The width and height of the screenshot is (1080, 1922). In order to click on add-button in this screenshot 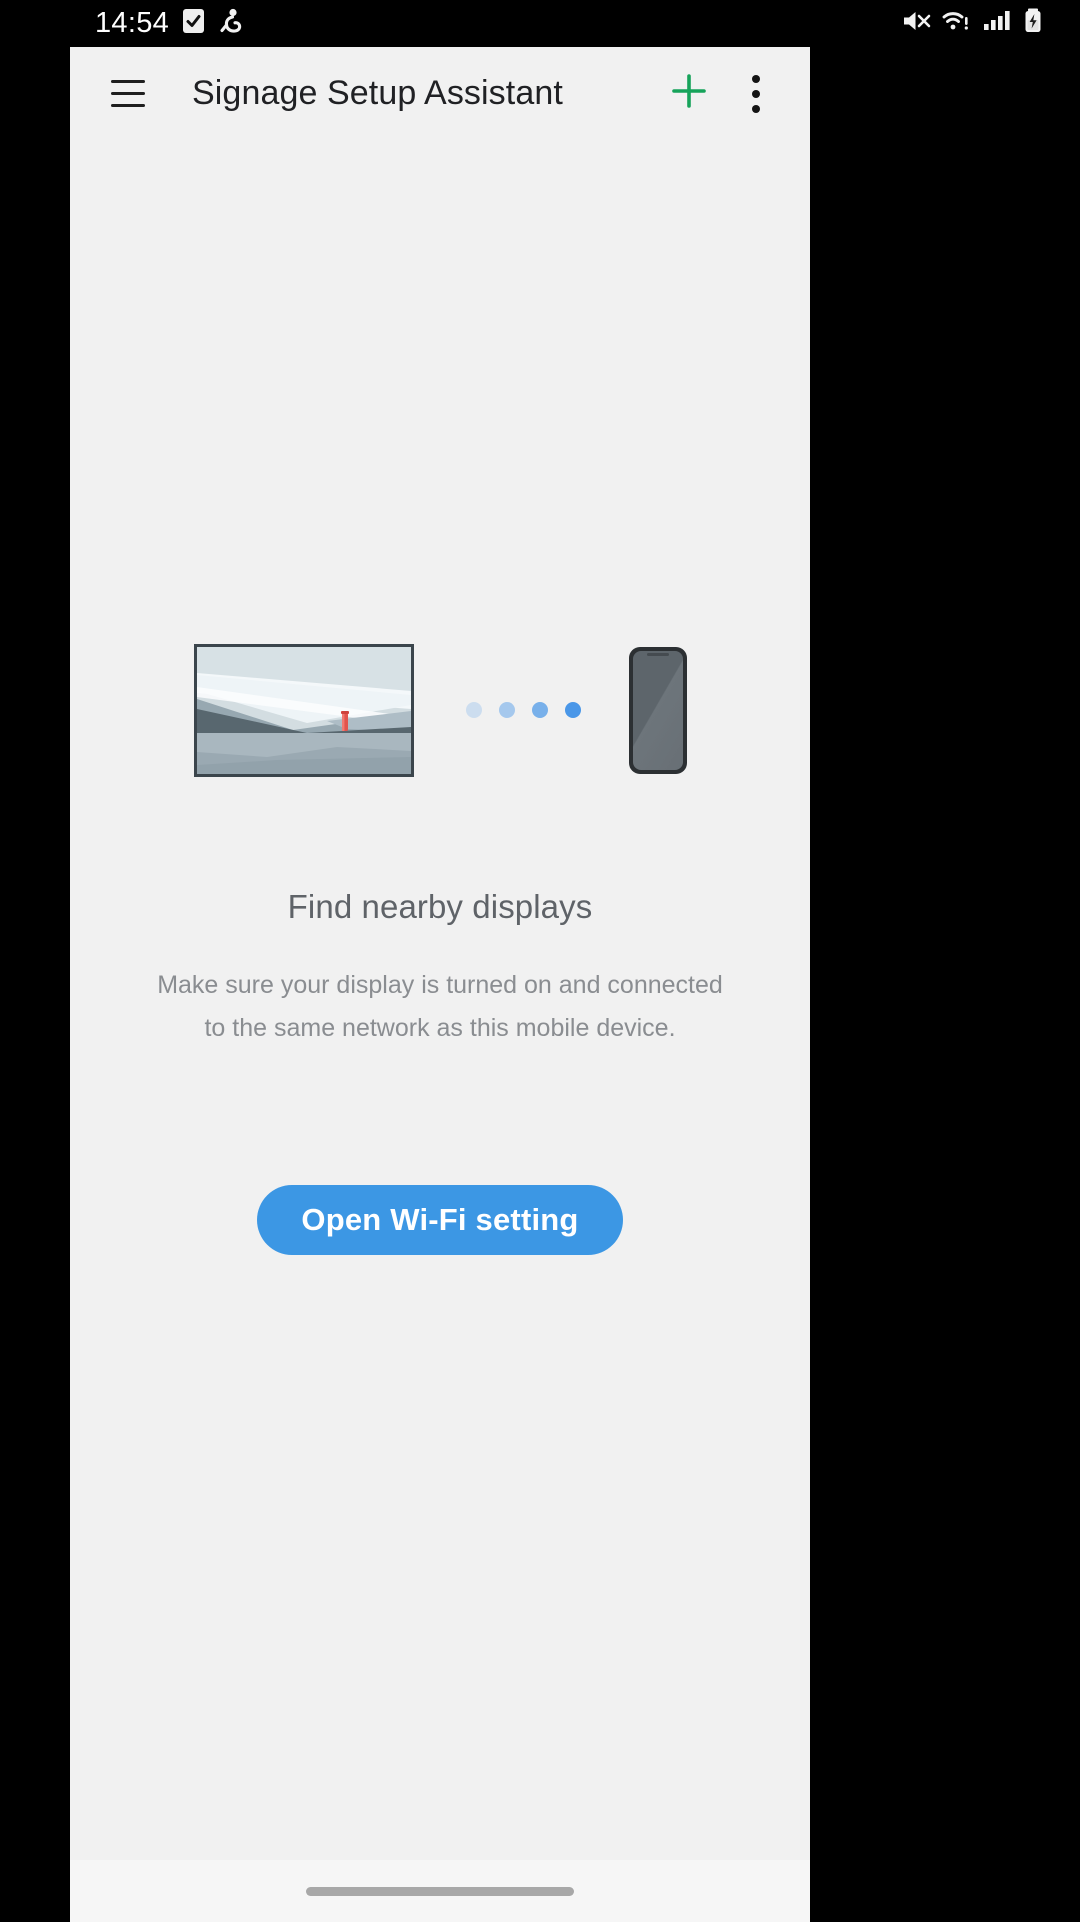, I will do `click(689, 94)`.